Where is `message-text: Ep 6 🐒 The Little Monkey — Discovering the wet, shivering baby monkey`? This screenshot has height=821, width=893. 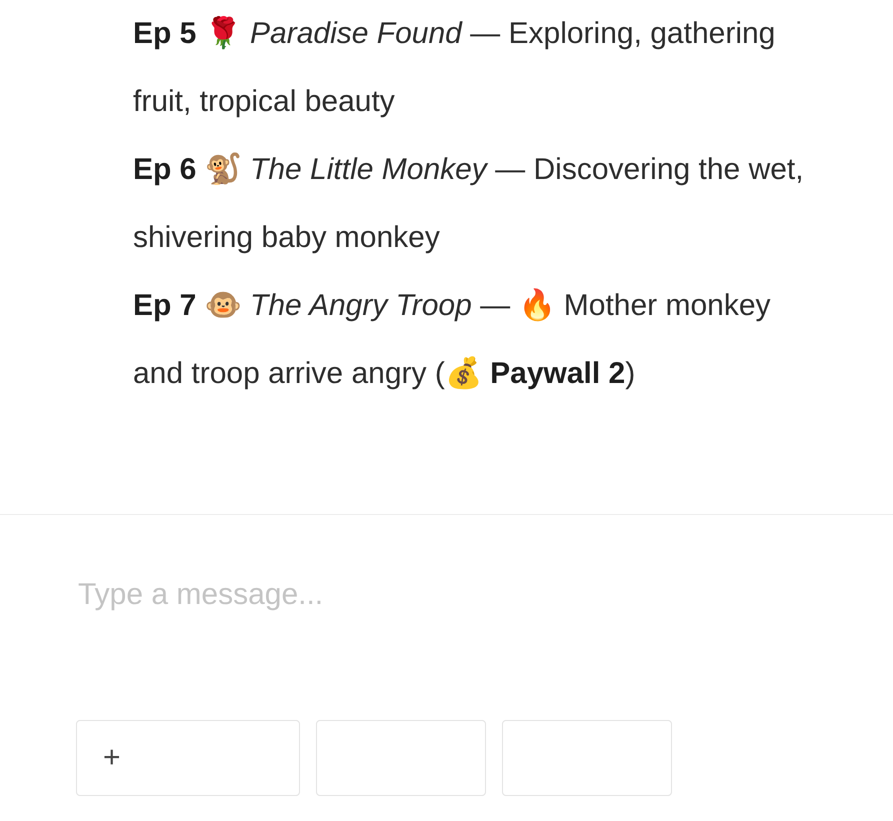 message-text: Ep 6 🐒 The Little Monkey — Discovering the wet, shivering baby monkey is located at coordinates (469, 204).